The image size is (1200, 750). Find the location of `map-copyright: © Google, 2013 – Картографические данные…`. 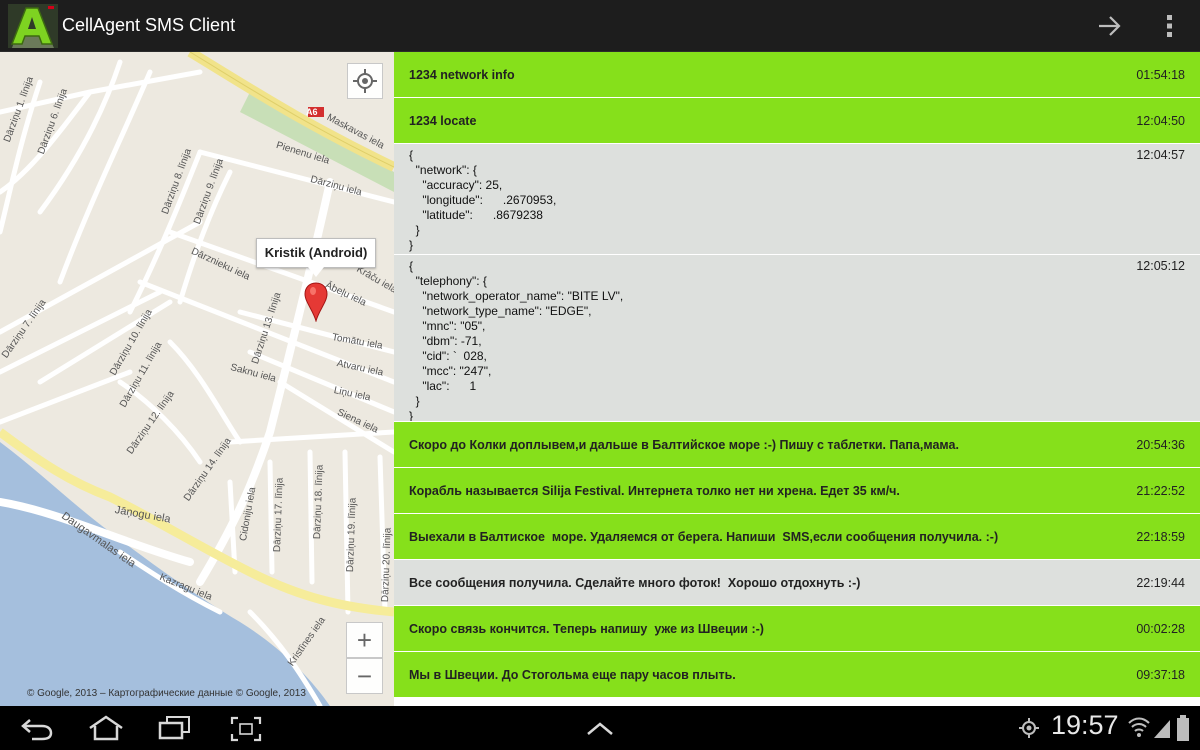

map-copyright: © Google, 2013 – Картографические данные… is located at coordinates (166, 693).